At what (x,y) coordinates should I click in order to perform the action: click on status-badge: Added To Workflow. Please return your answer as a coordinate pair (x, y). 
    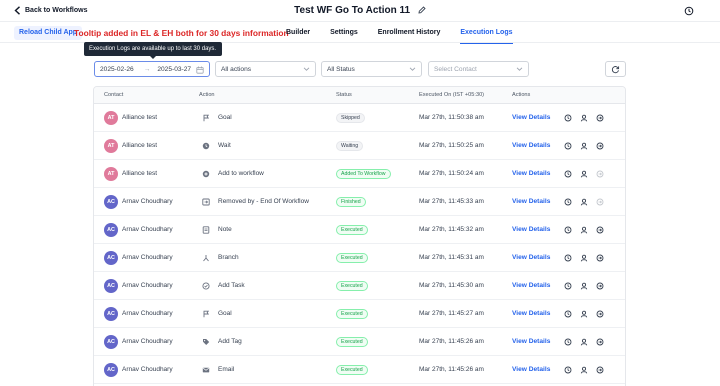
    Looking at the image, I should click on (363, 173).